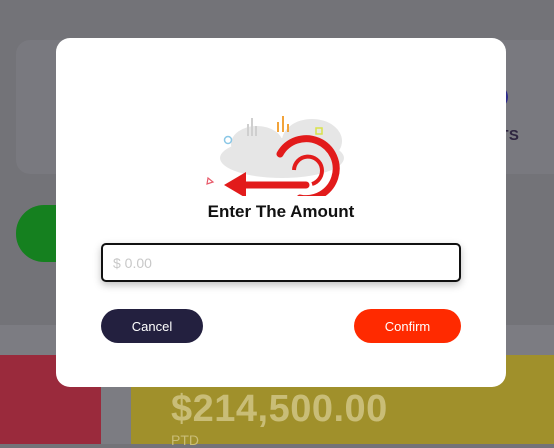  What do you see at coordinates (281, 262) in the screenshot?
I see `amount-input` at bounding box center [281, 262].